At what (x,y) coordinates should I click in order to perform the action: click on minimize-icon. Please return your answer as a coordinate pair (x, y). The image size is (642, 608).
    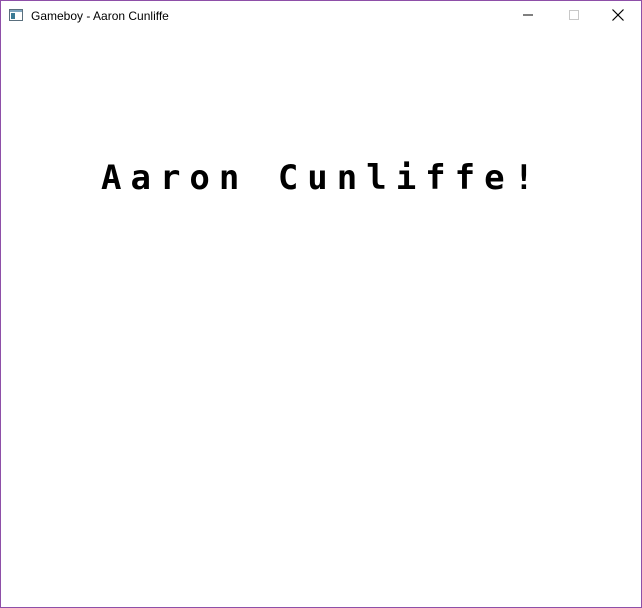
    Looking at the image, I should click on (528, 16).